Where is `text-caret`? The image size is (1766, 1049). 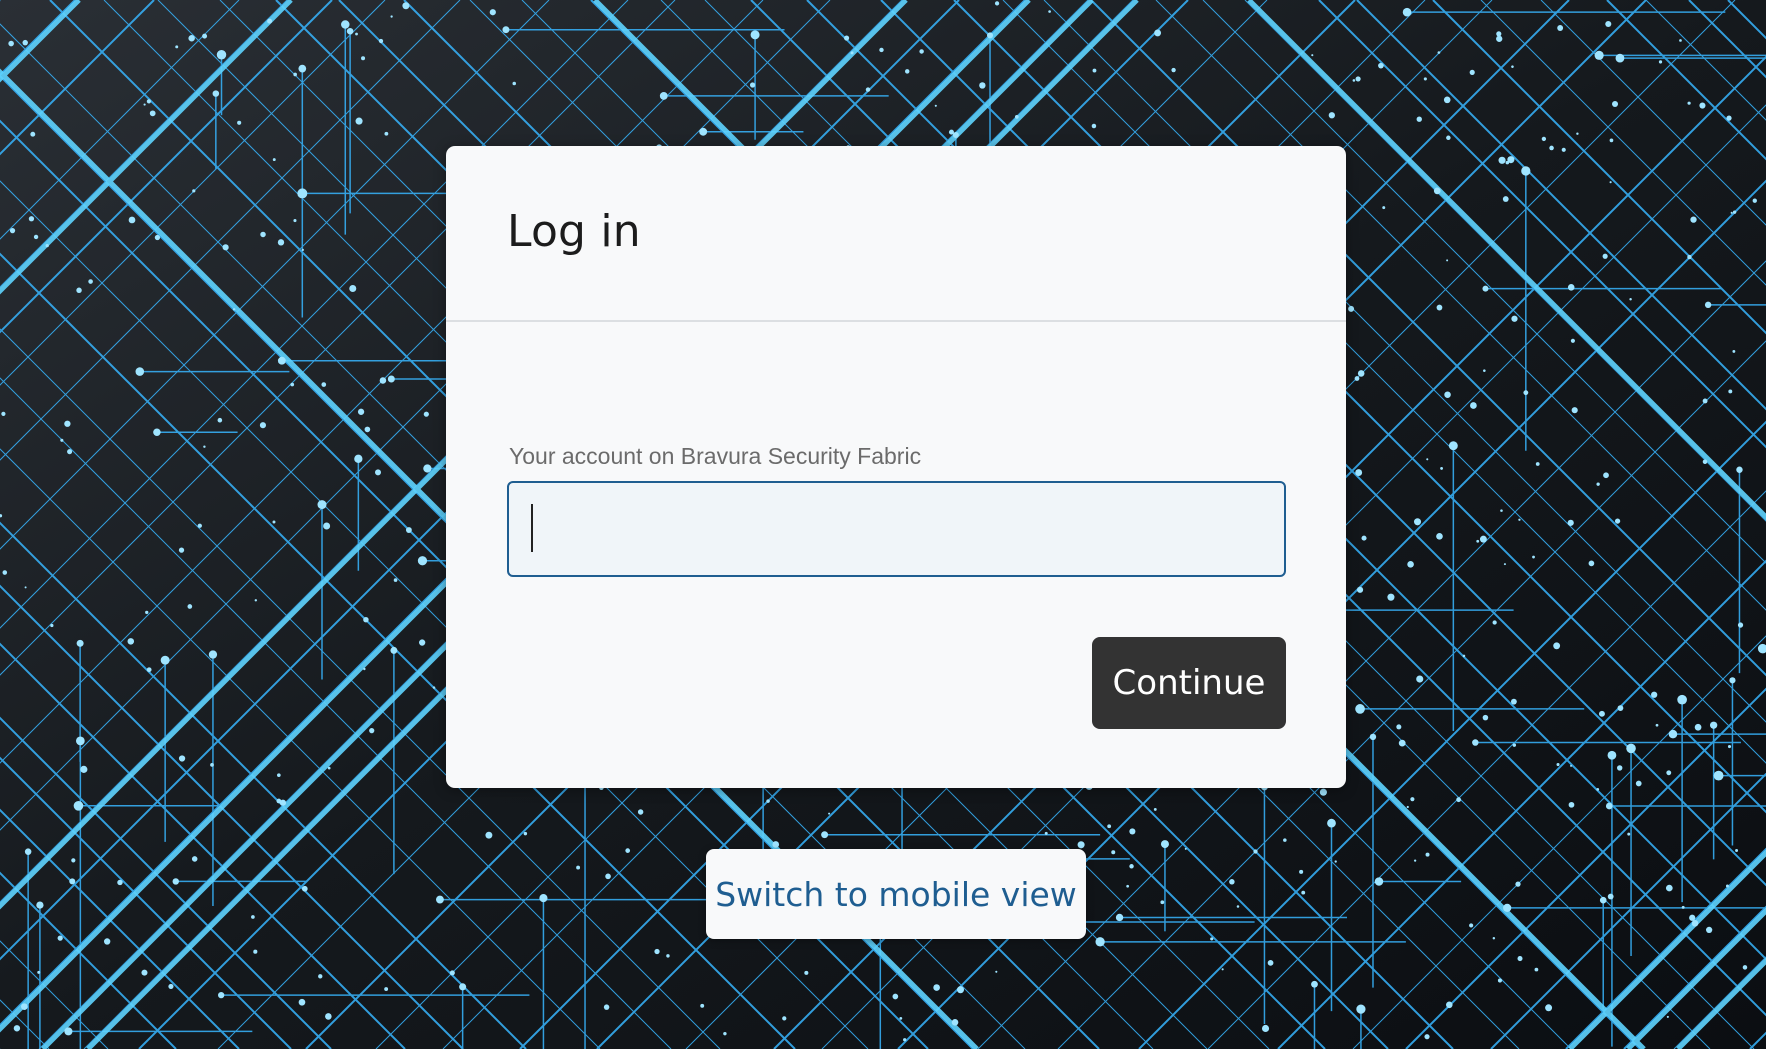 text-caret is located at coordinates (532, 528).